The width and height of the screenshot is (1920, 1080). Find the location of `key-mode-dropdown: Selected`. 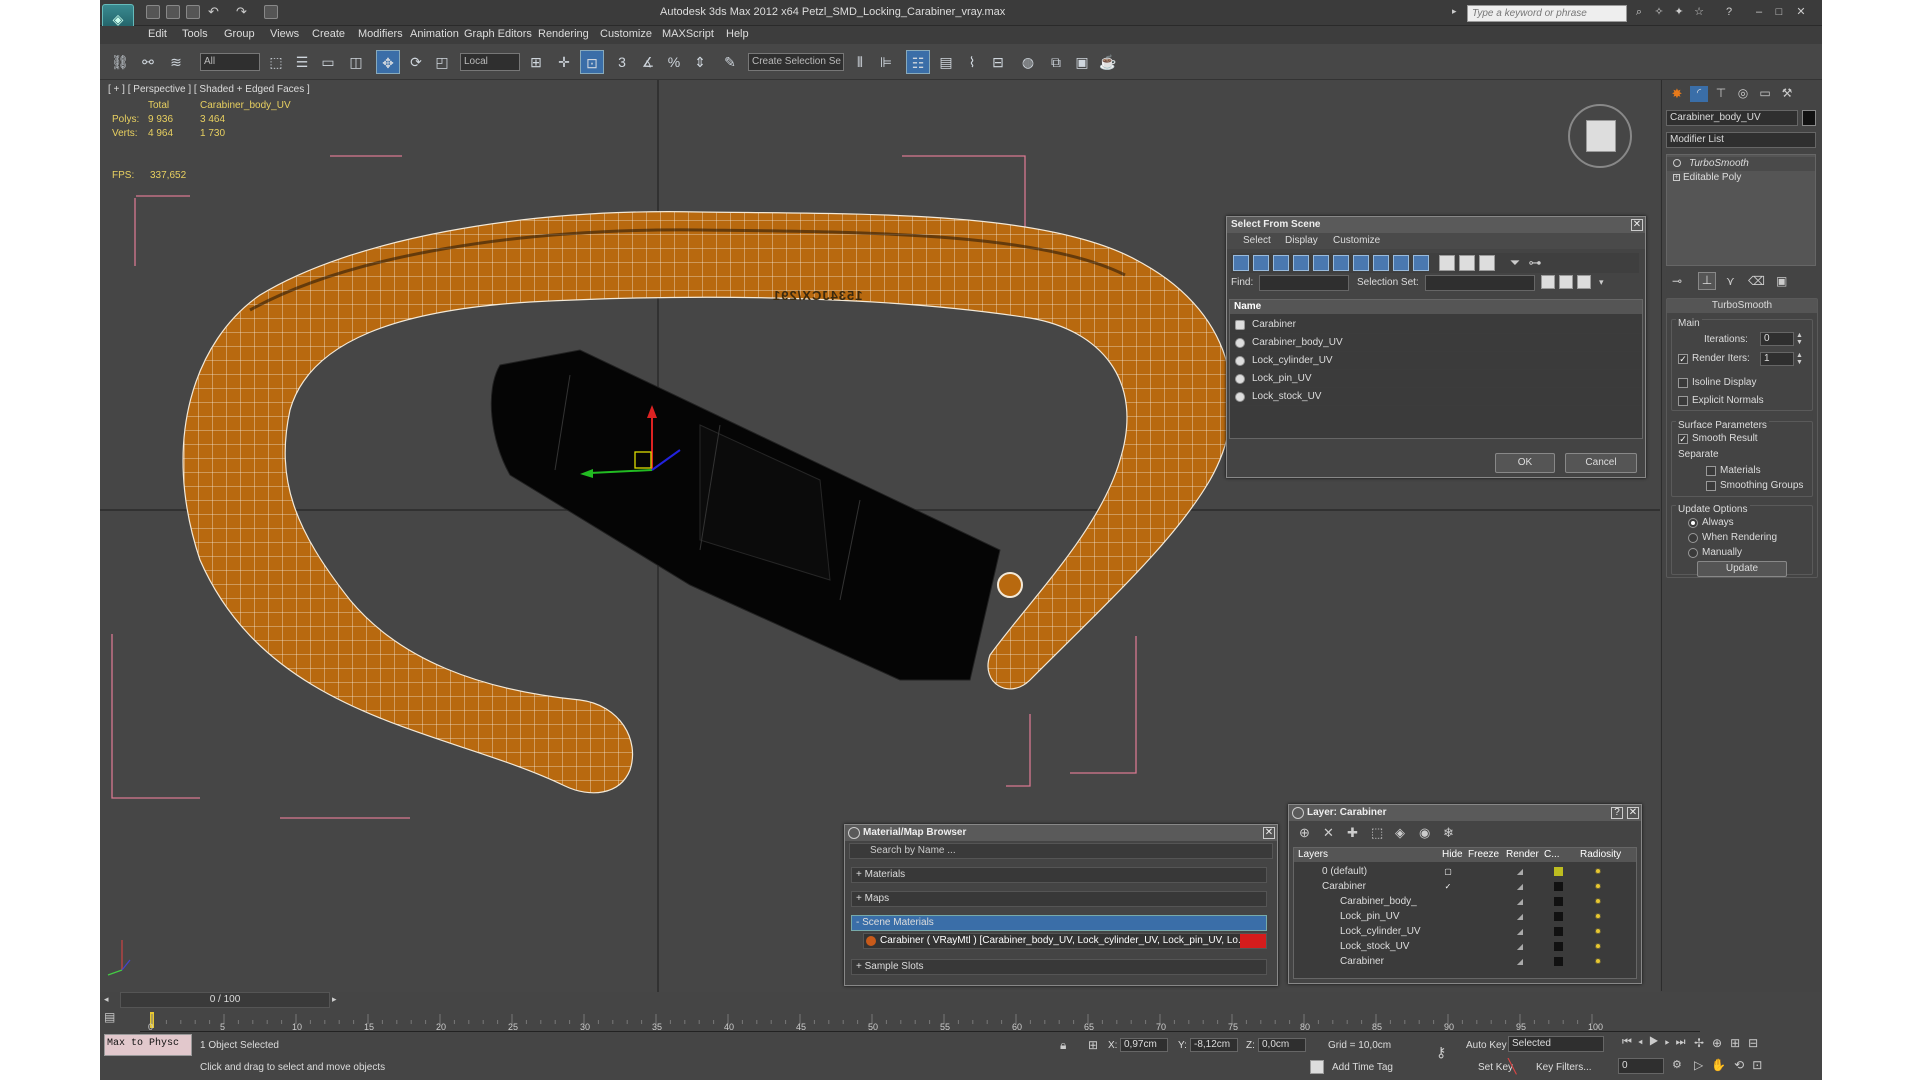

key-mode-dropdown: Selected is located at coordinates (1556, 1044).